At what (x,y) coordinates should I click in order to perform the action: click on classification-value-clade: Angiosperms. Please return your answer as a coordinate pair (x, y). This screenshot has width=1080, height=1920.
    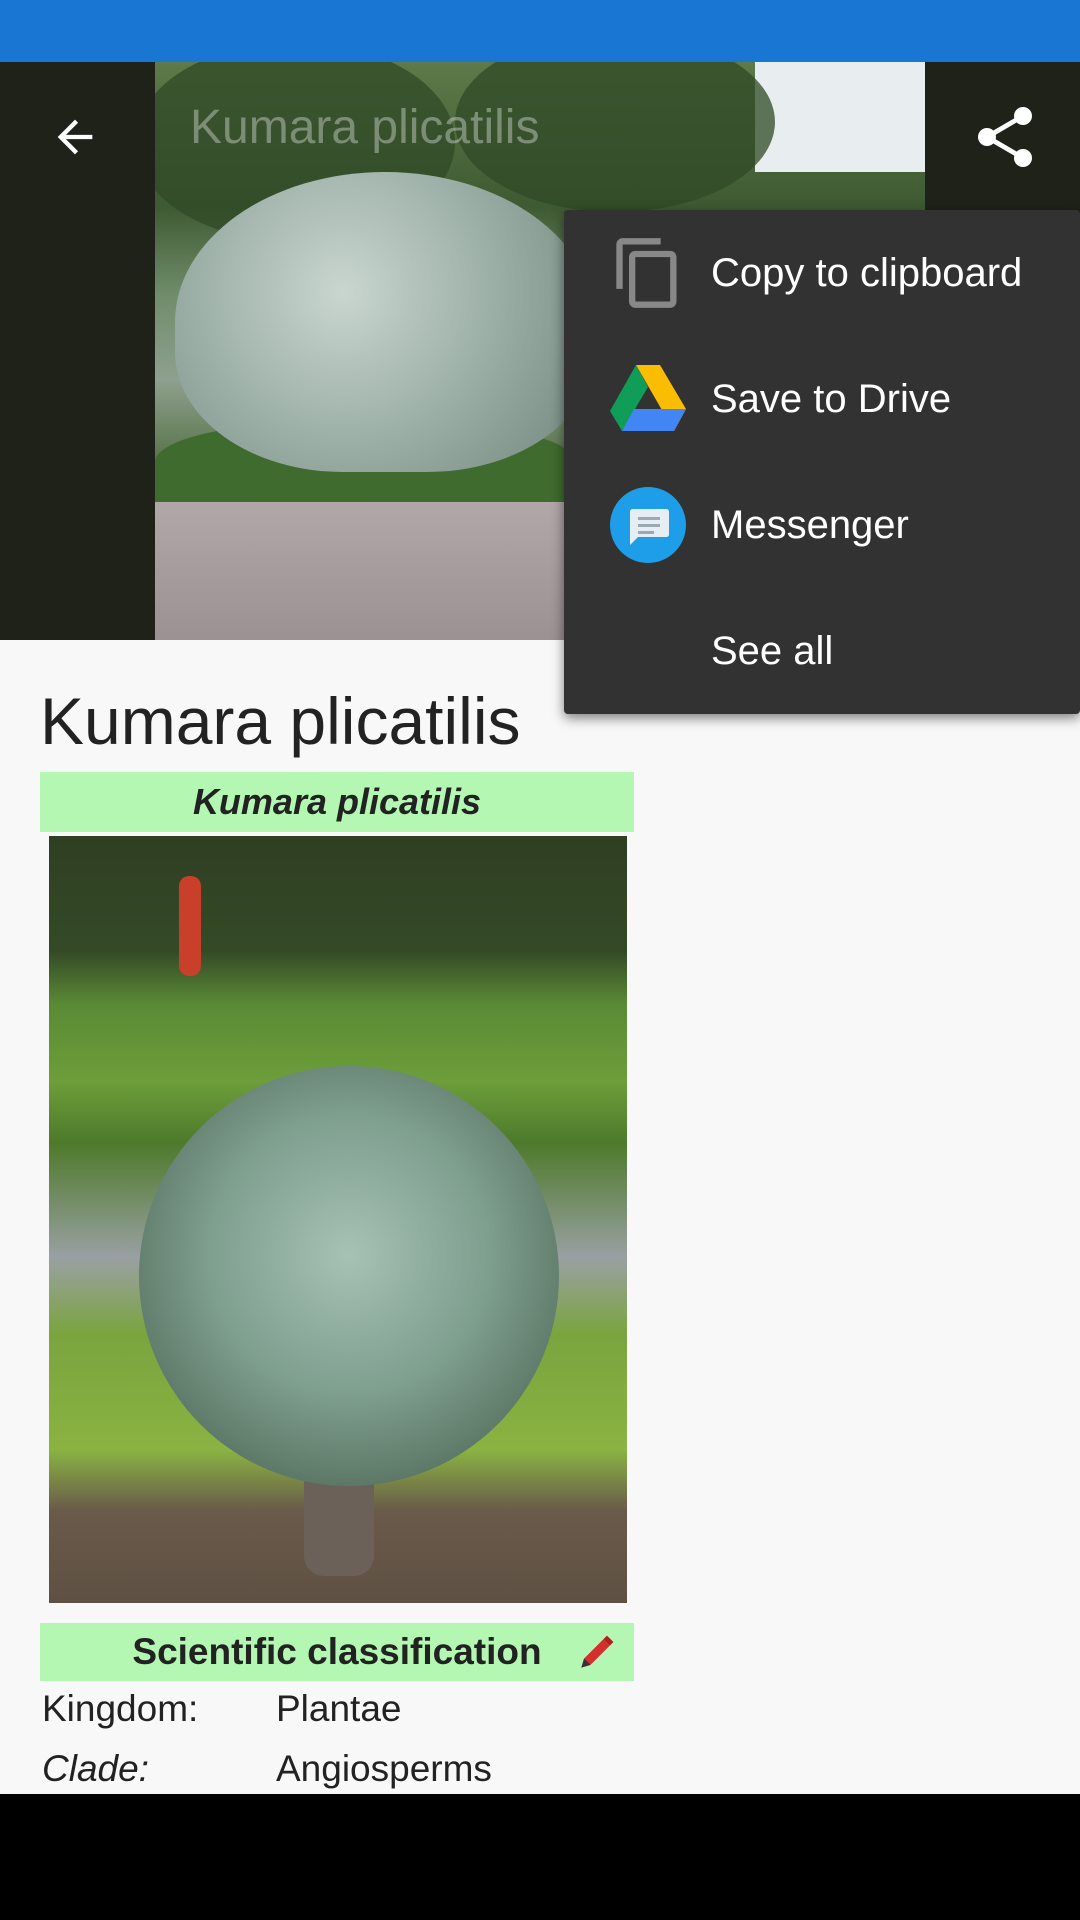
    Looking at the image, I should click on (384, 1769).